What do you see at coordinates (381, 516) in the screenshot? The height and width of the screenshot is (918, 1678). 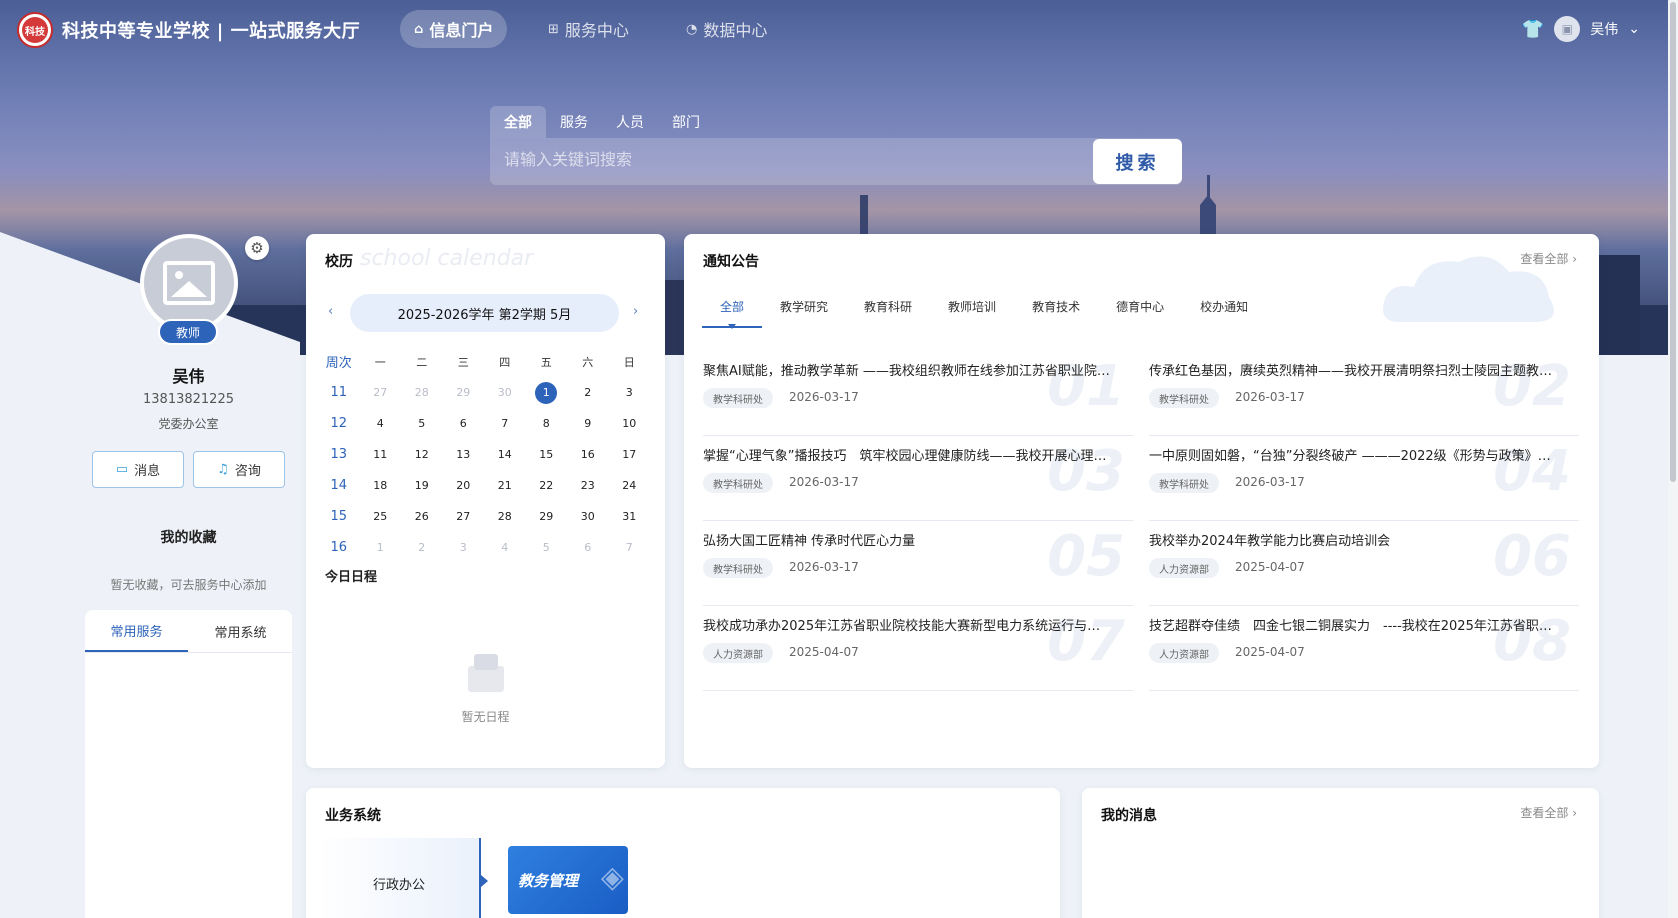 I see `calendar-day: 25` at bounding box center [381, 516].